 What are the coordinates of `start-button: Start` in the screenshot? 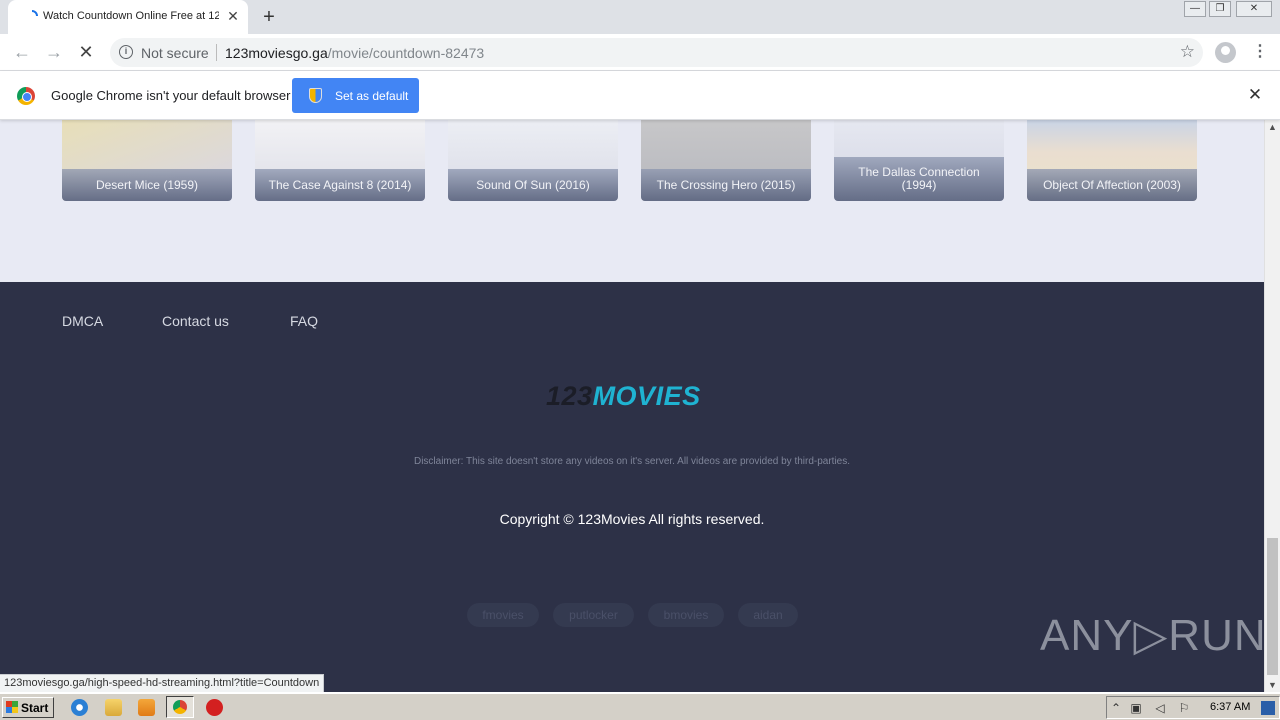 It's located at (28, 707).